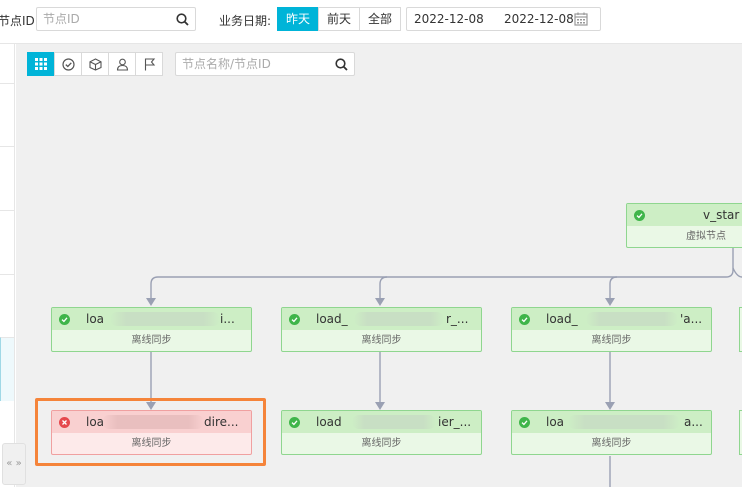  Describe the element at coordinates (252, 64) in the screenshot. I see `node-name-input` at that location.